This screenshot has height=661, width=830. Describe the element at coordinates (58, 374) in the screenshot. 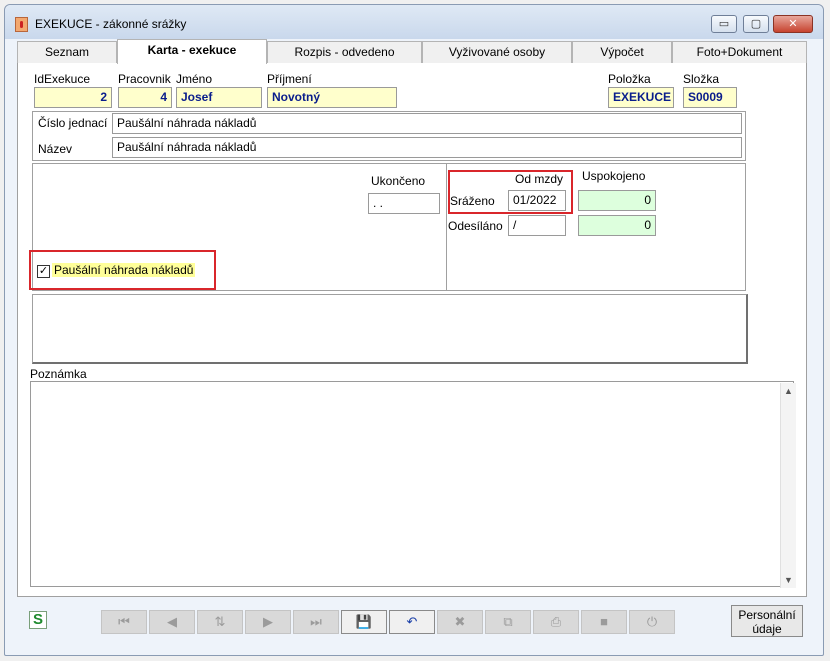

I see `poznamka-label: Poznámka` at that location.